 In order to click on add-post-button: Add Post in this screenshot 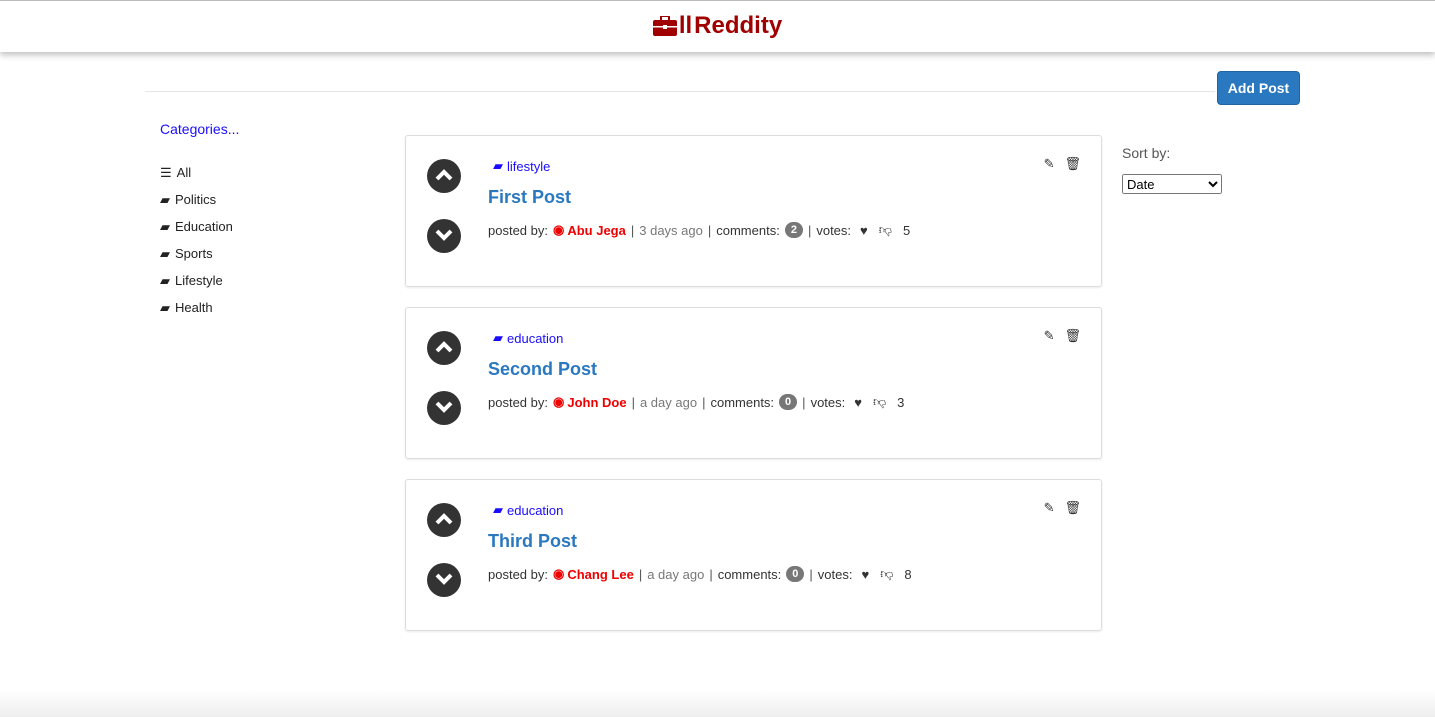, I will do `click(1258, 88)`.